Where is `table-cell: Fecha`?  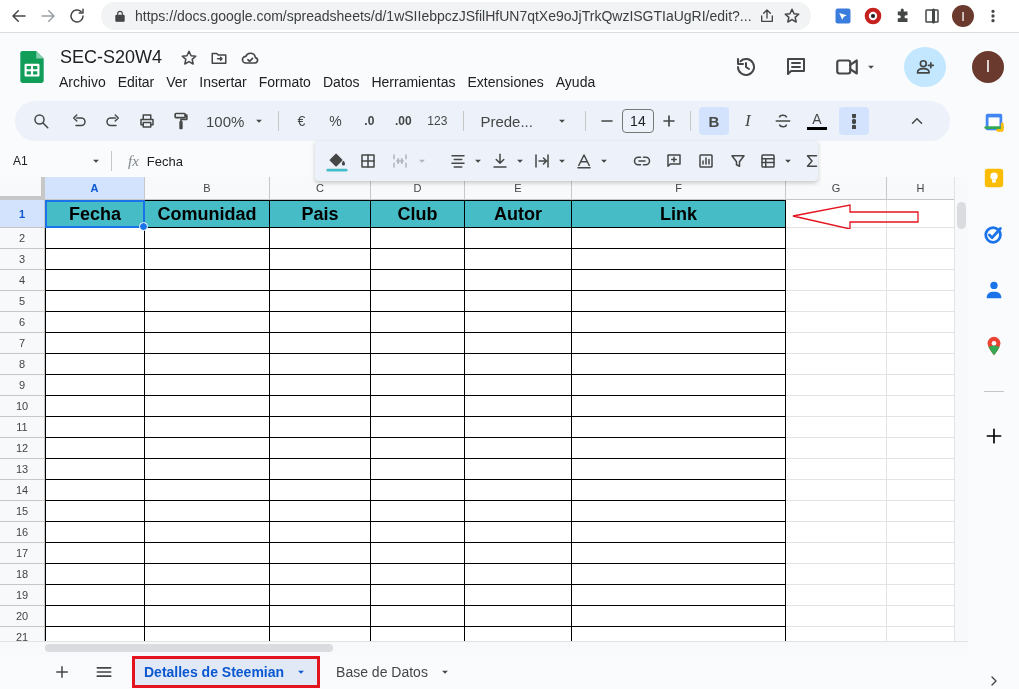 table-cell: Fecha is located at coordinates (95, 214).